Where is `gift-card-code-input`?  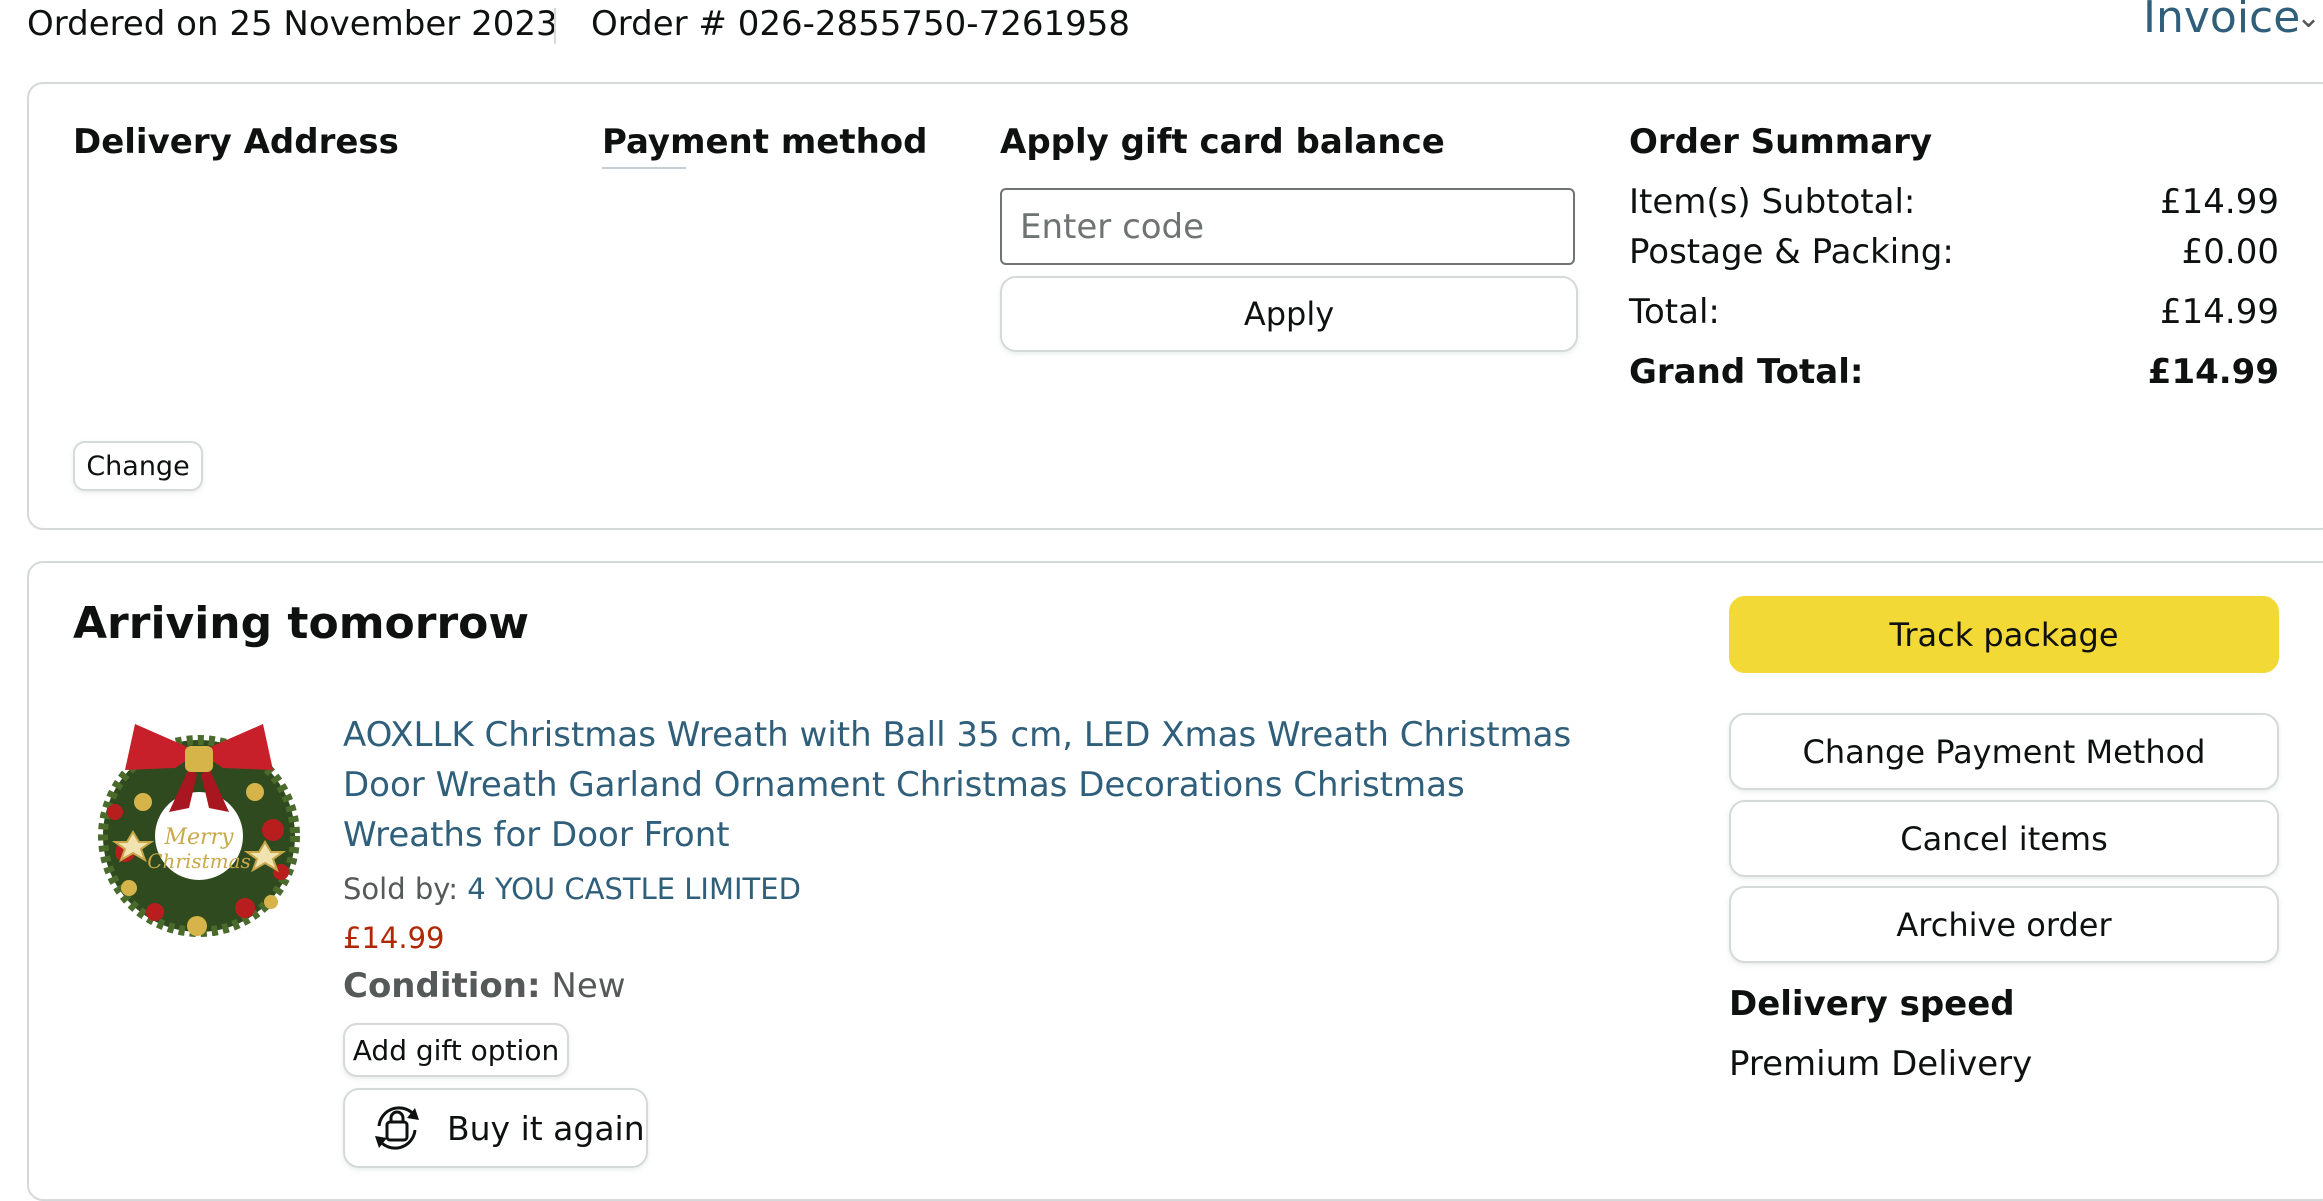
gift-card-code-input is located at coordinates (1287, 226).